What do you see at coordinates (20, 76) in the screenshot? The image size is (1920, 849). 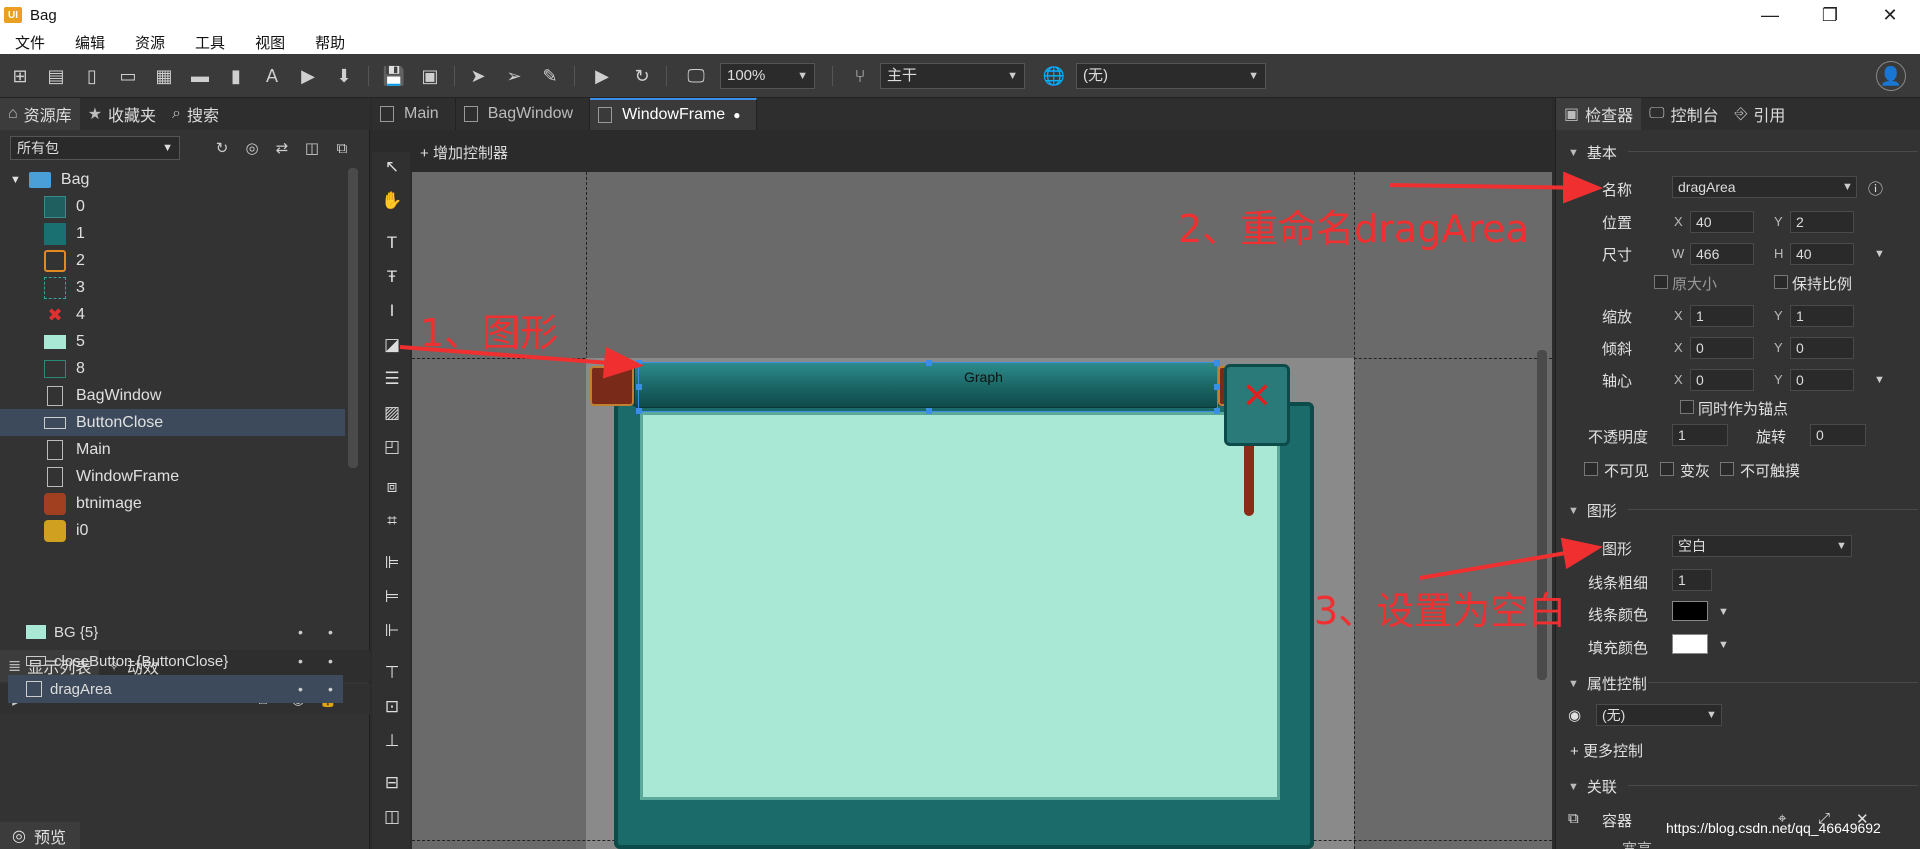 I see `new-package-icon: ⊞` at bounding box center [20, 76].